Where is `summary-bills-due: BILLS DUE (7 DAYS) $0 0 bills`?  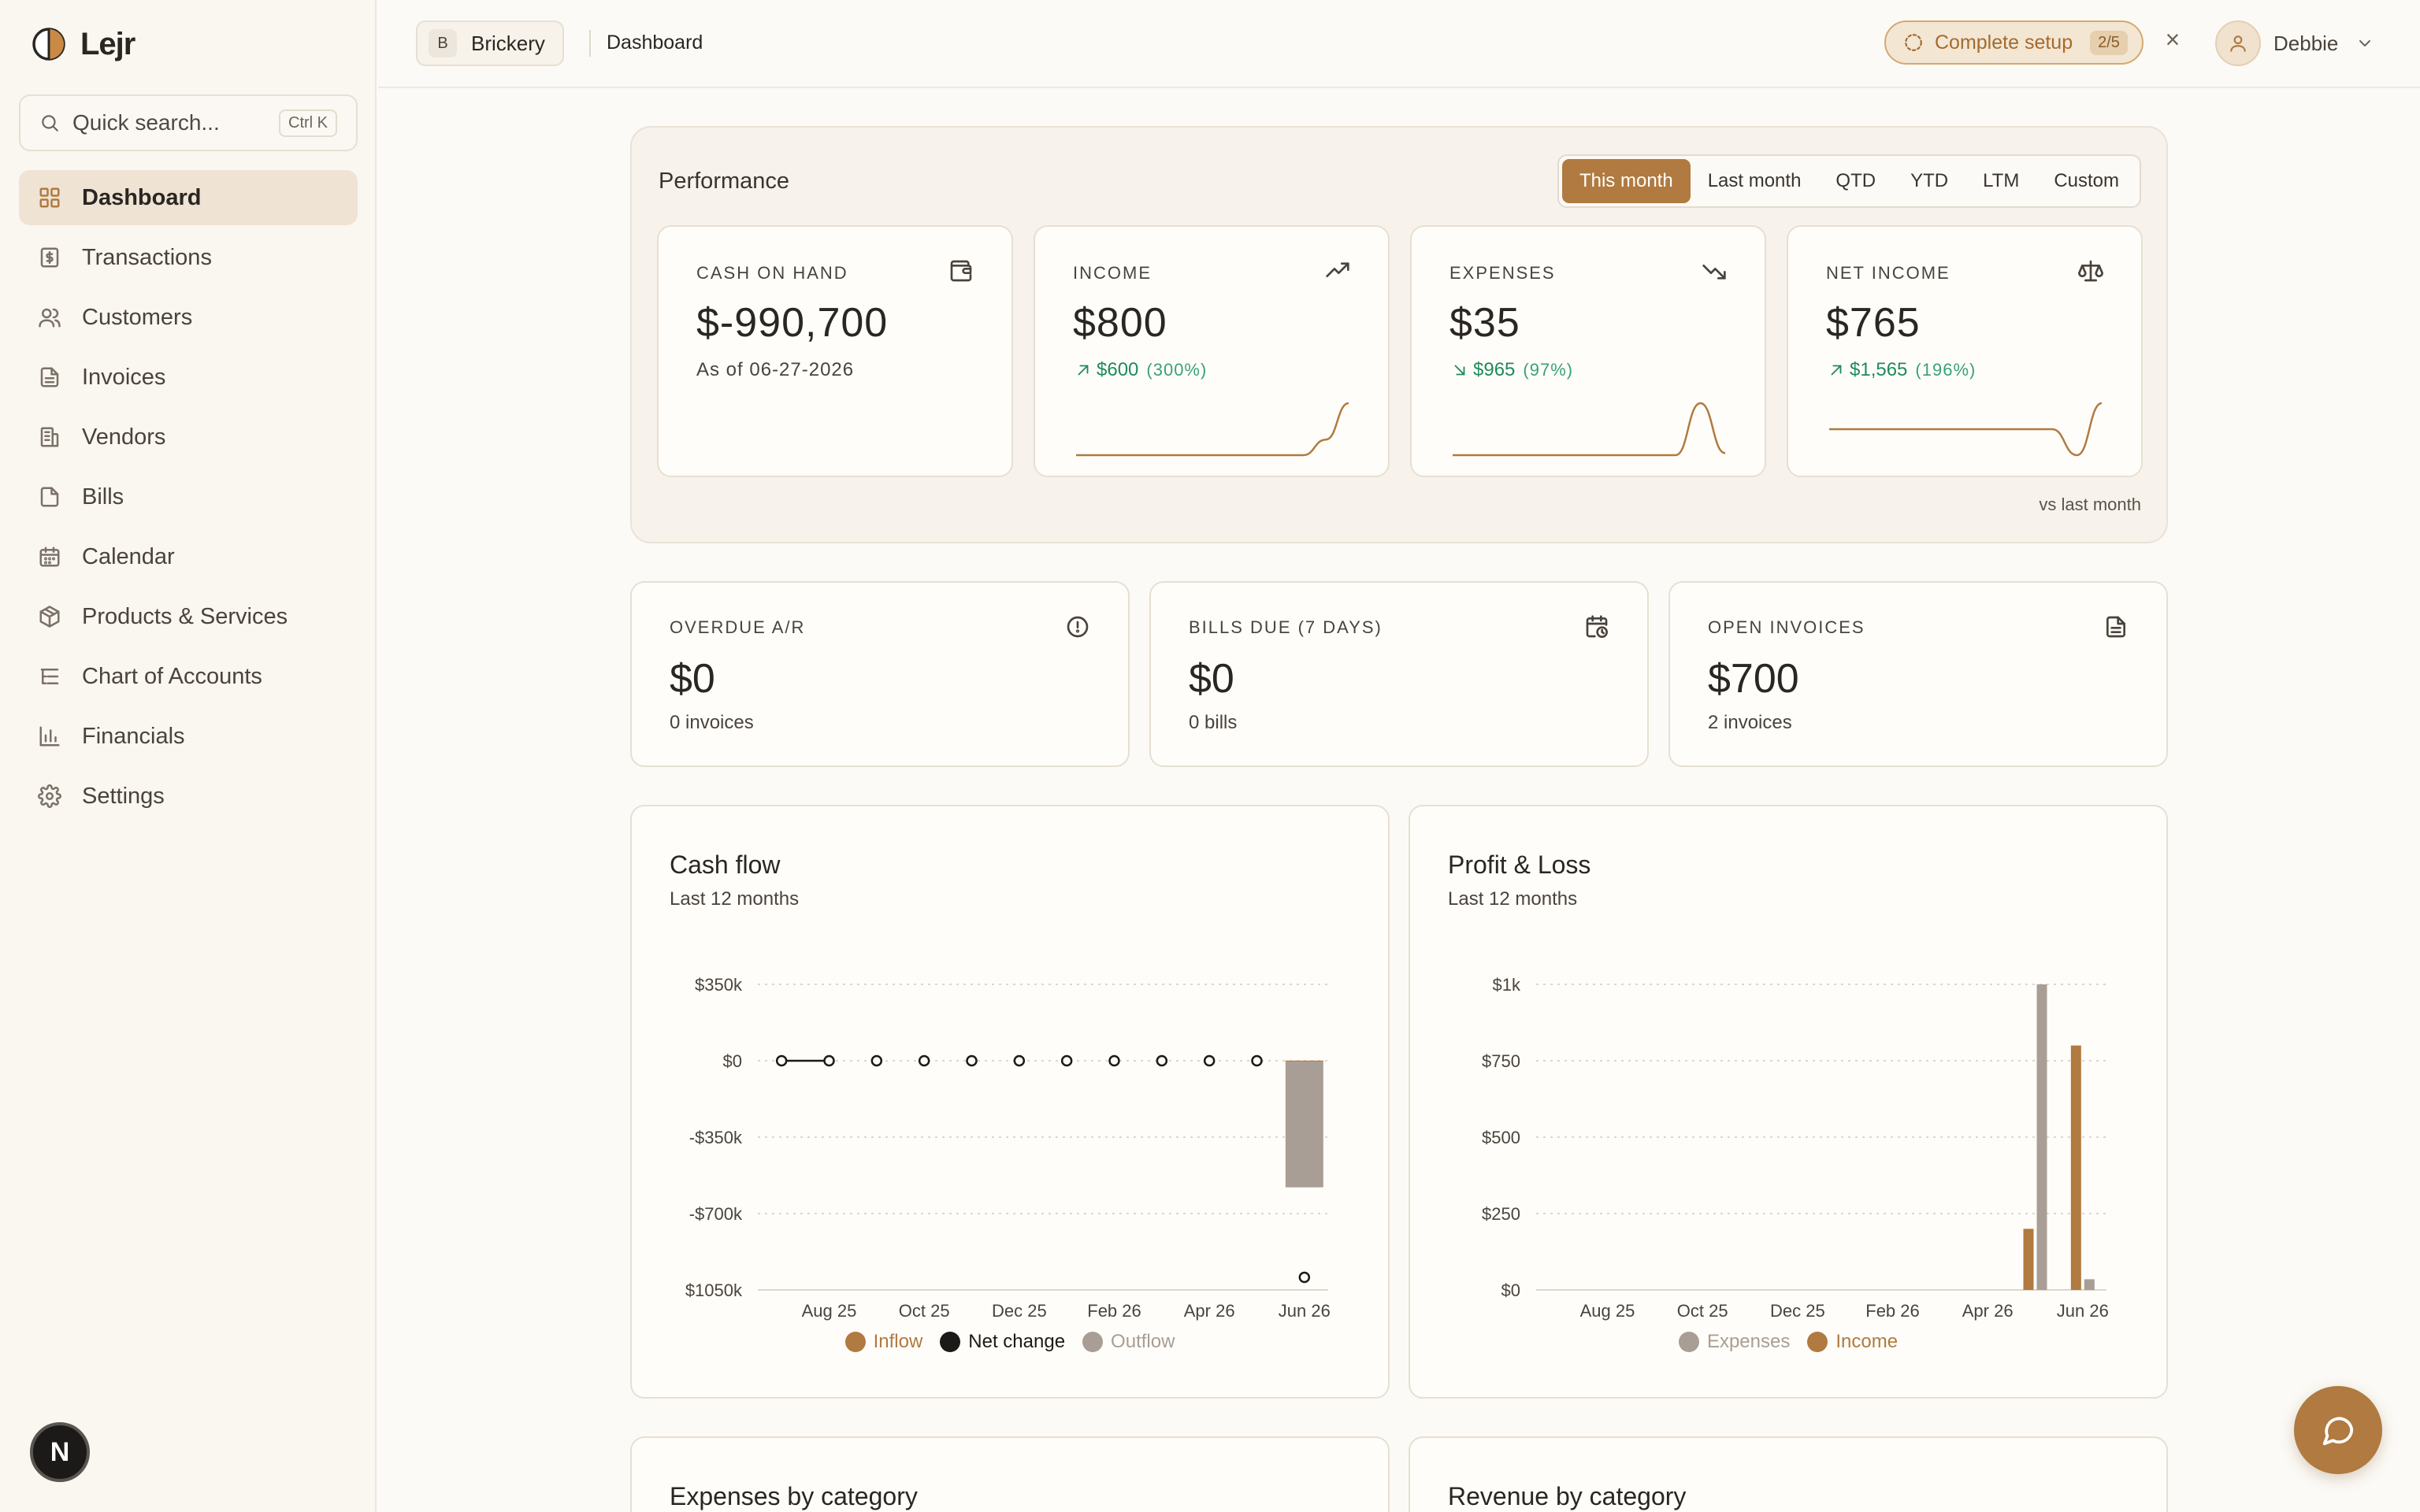
summary-bills-due: BILLS DUE (7 DAYS) $0 0 bills is located at coordinates (1399, 674).